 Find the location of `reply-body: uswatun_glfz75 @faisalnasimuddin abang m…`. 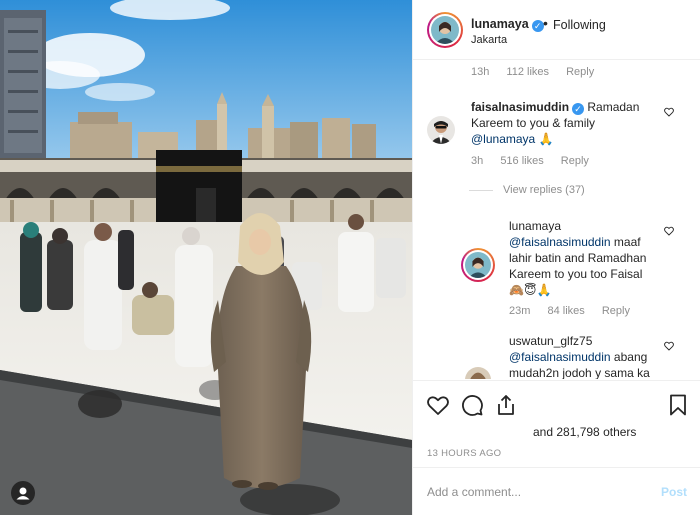

reply-body: uswatun_glfz75 @faisalnasimuddin abang m… is located at coordinates (584, 356).